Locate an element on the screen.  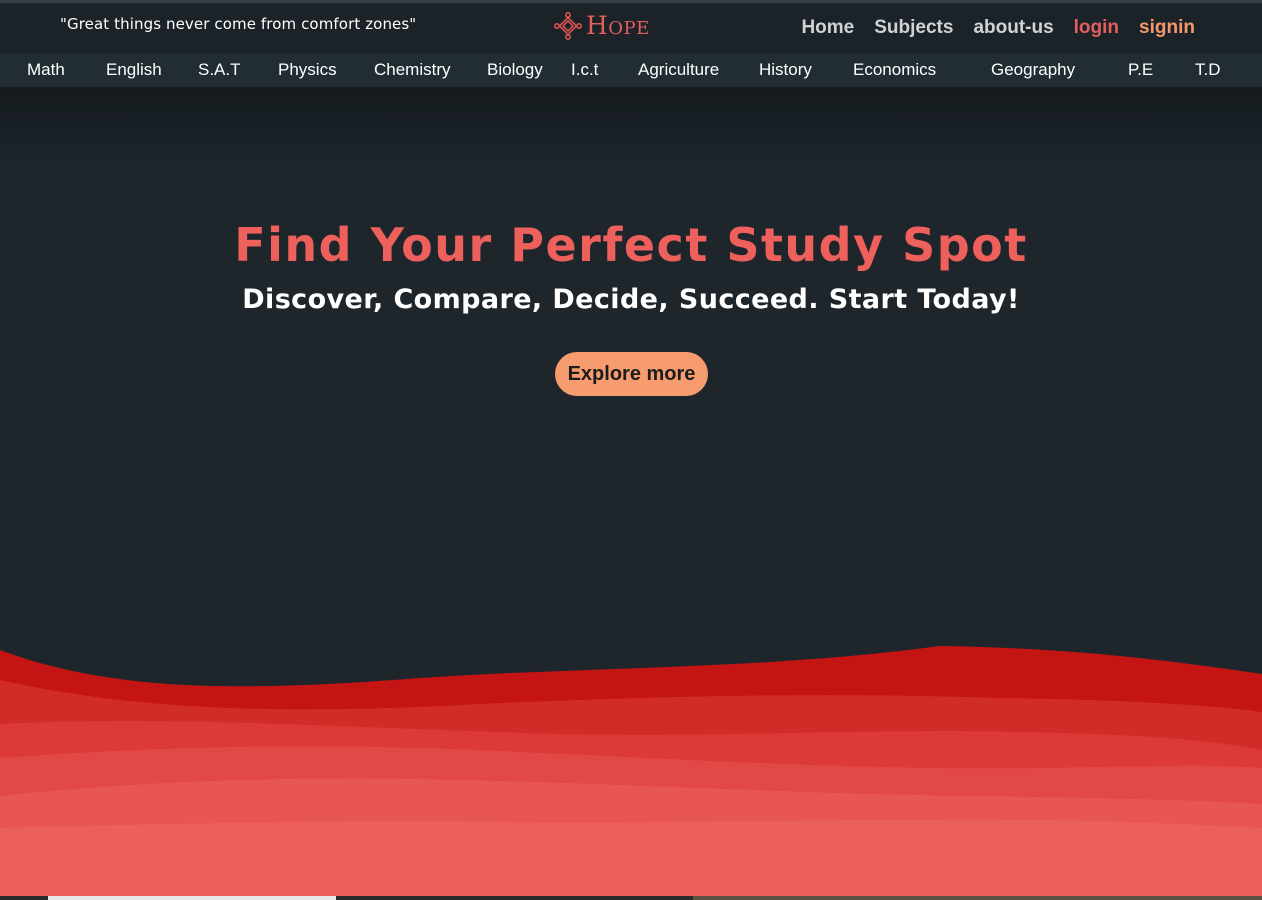
main-nav: Home Subjects about-us login signin is located at coordinates (998, 28).